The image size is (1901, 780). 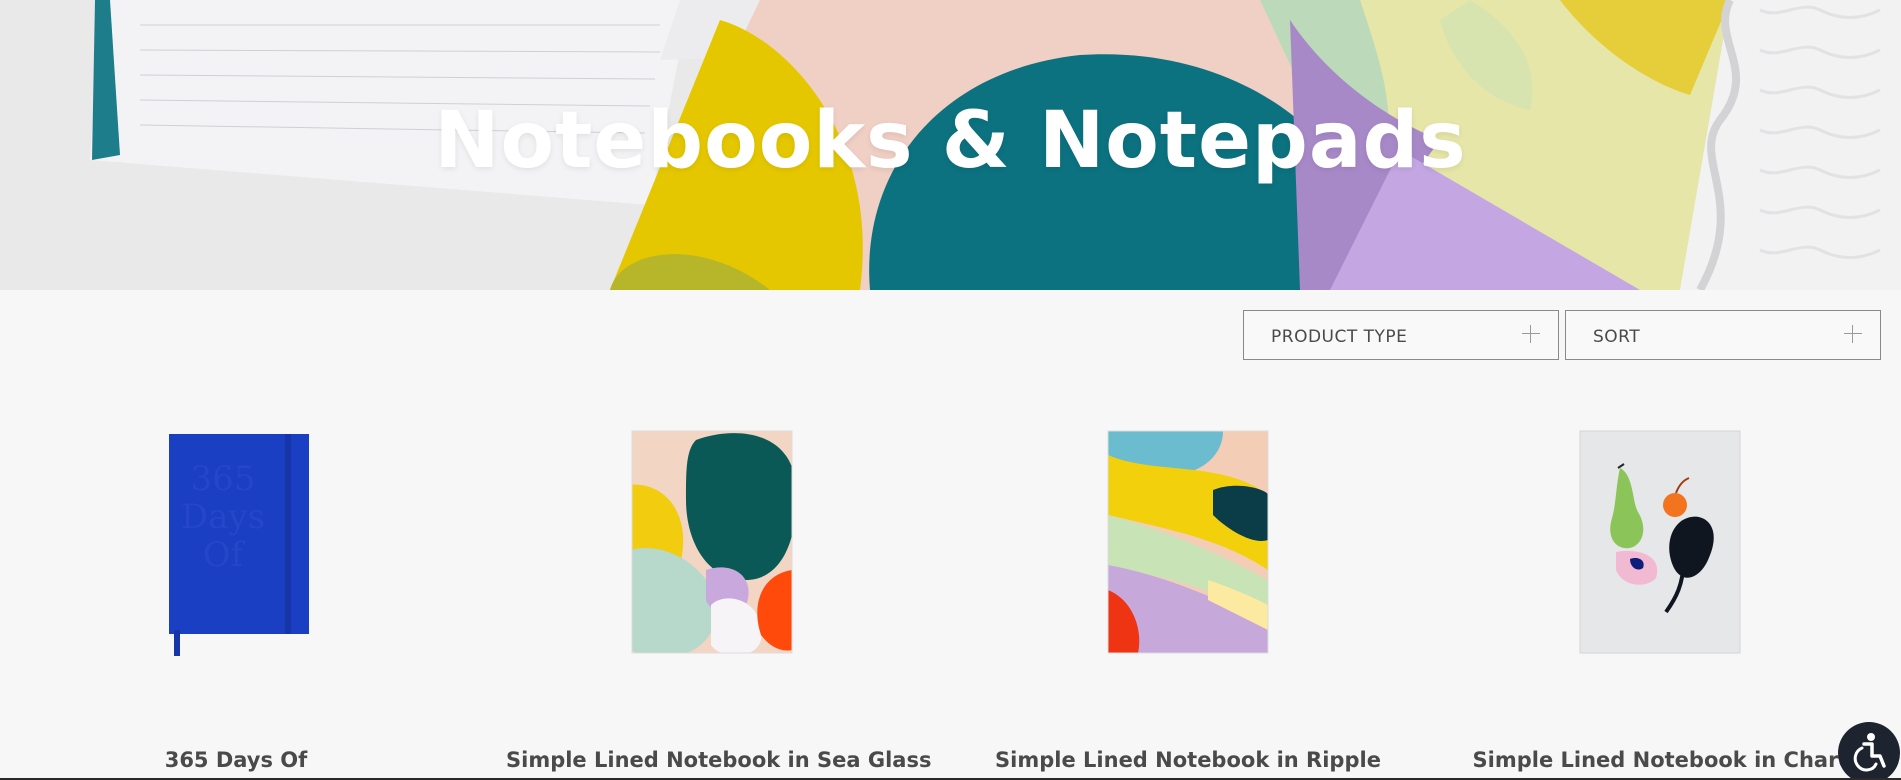 I want to click on page-title: Notebooks & Notepads, so click(x=950, y=141).